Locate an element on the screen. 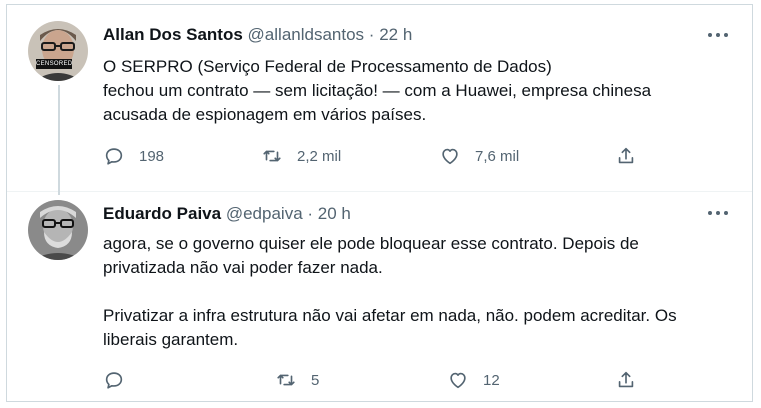  censored-badge: CENSORED is located at coordinates (54, 64).